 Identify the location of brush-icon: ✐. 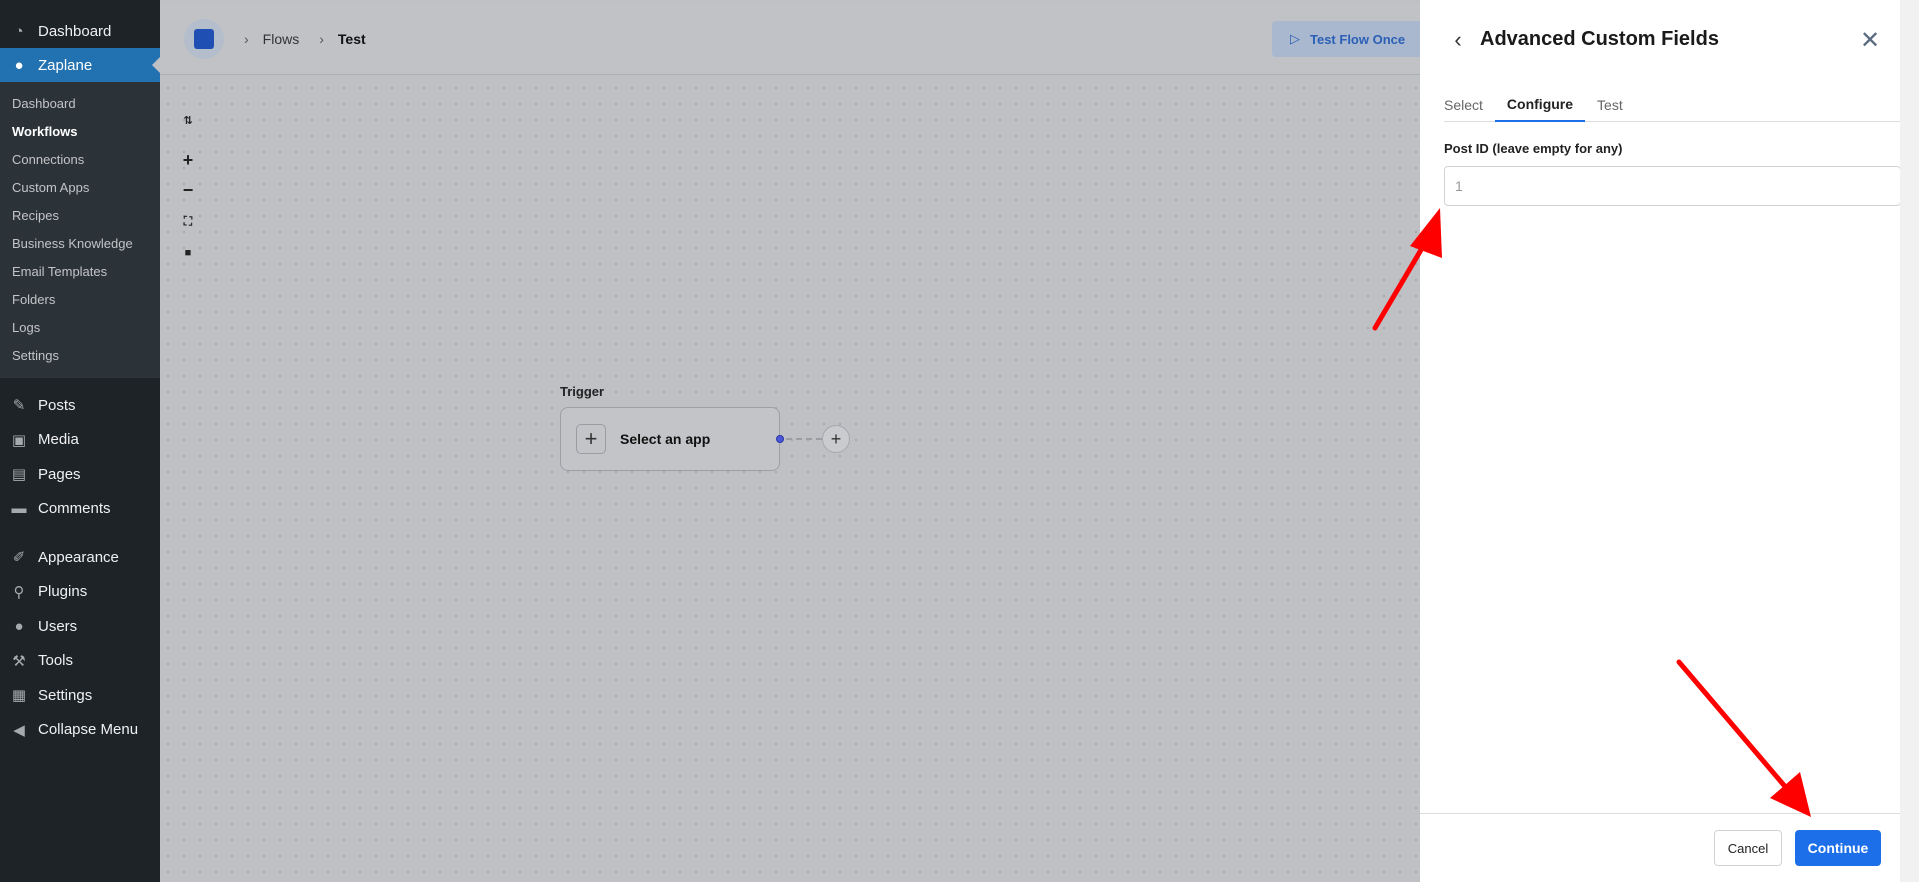
(19, 558).